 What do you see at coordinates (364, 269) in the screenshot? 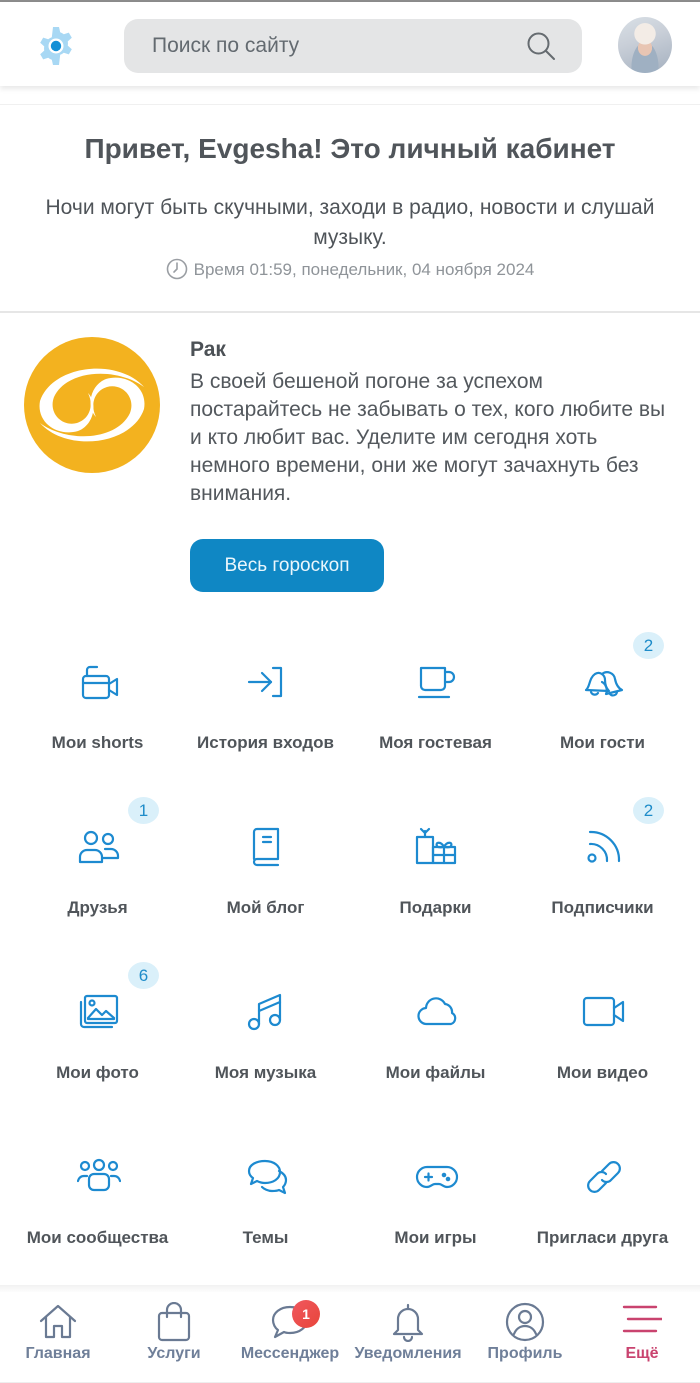
I see `time-text: Время 01:59, понедельник, 04 ноября 2024` at bounding box center [364, 269].